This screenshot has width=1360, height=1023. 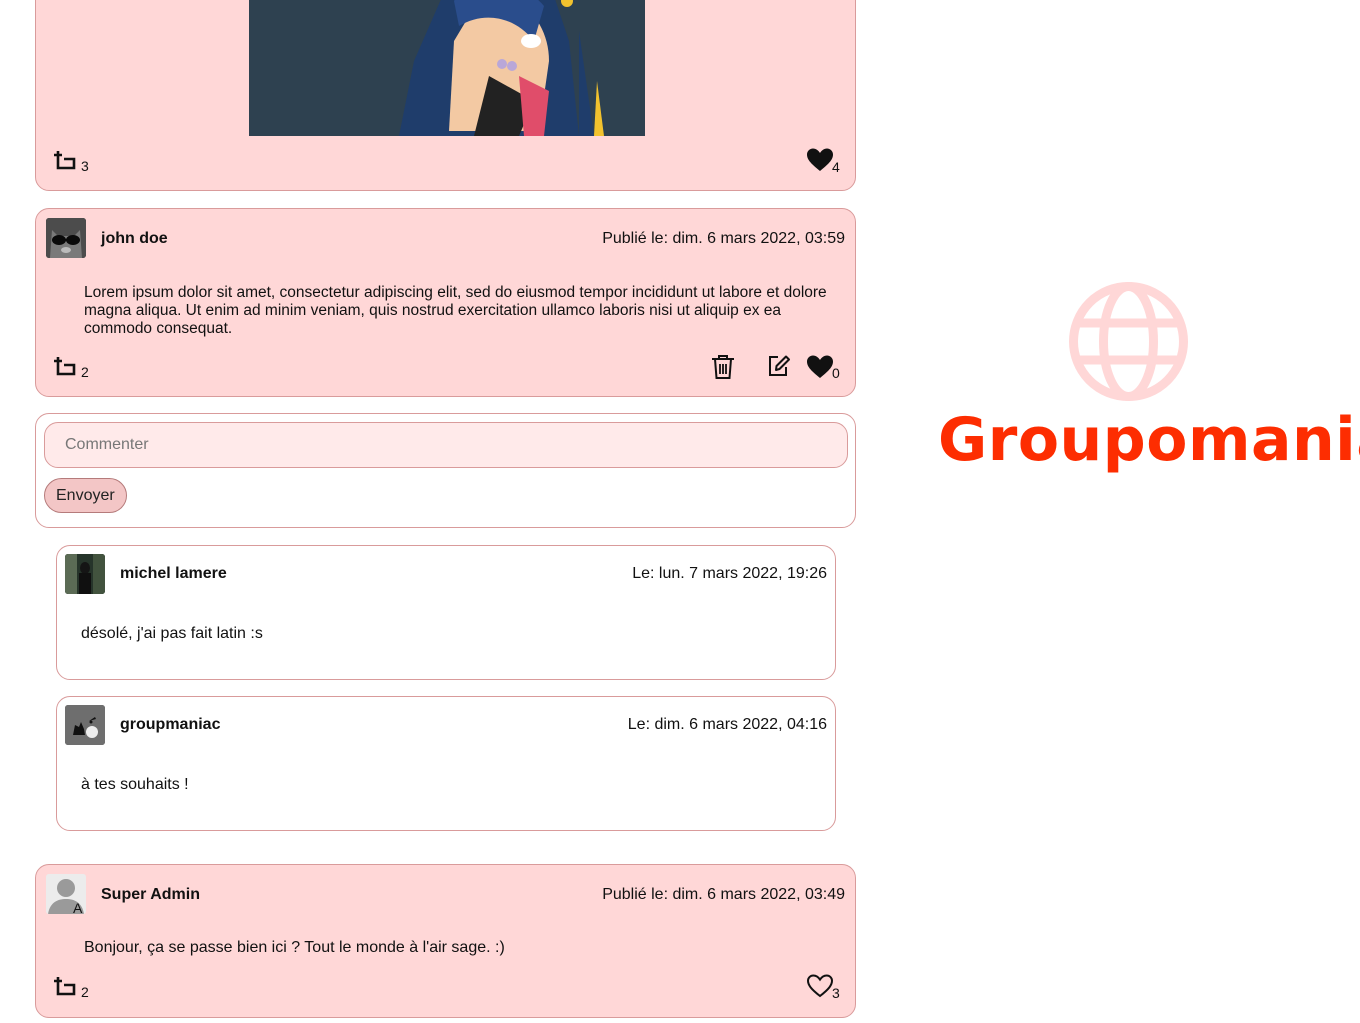 What do you see at coordinates (172, 633) in the screenshot?
I see `comment-text: désolé, j'ai pas fait latin :s` at bounding box center [172, 633].